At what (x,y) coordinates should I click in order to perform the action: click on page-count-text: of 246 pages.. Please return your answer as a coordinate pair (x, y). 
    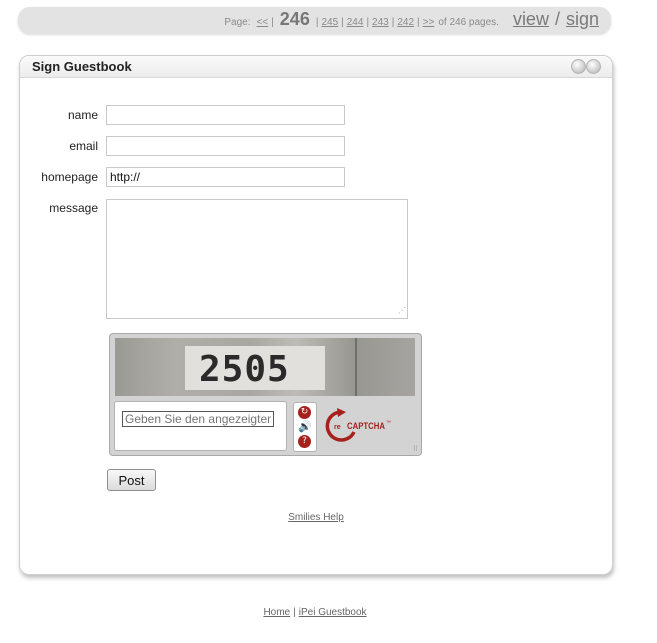
    Looking at the image, I should click on (468, 22).